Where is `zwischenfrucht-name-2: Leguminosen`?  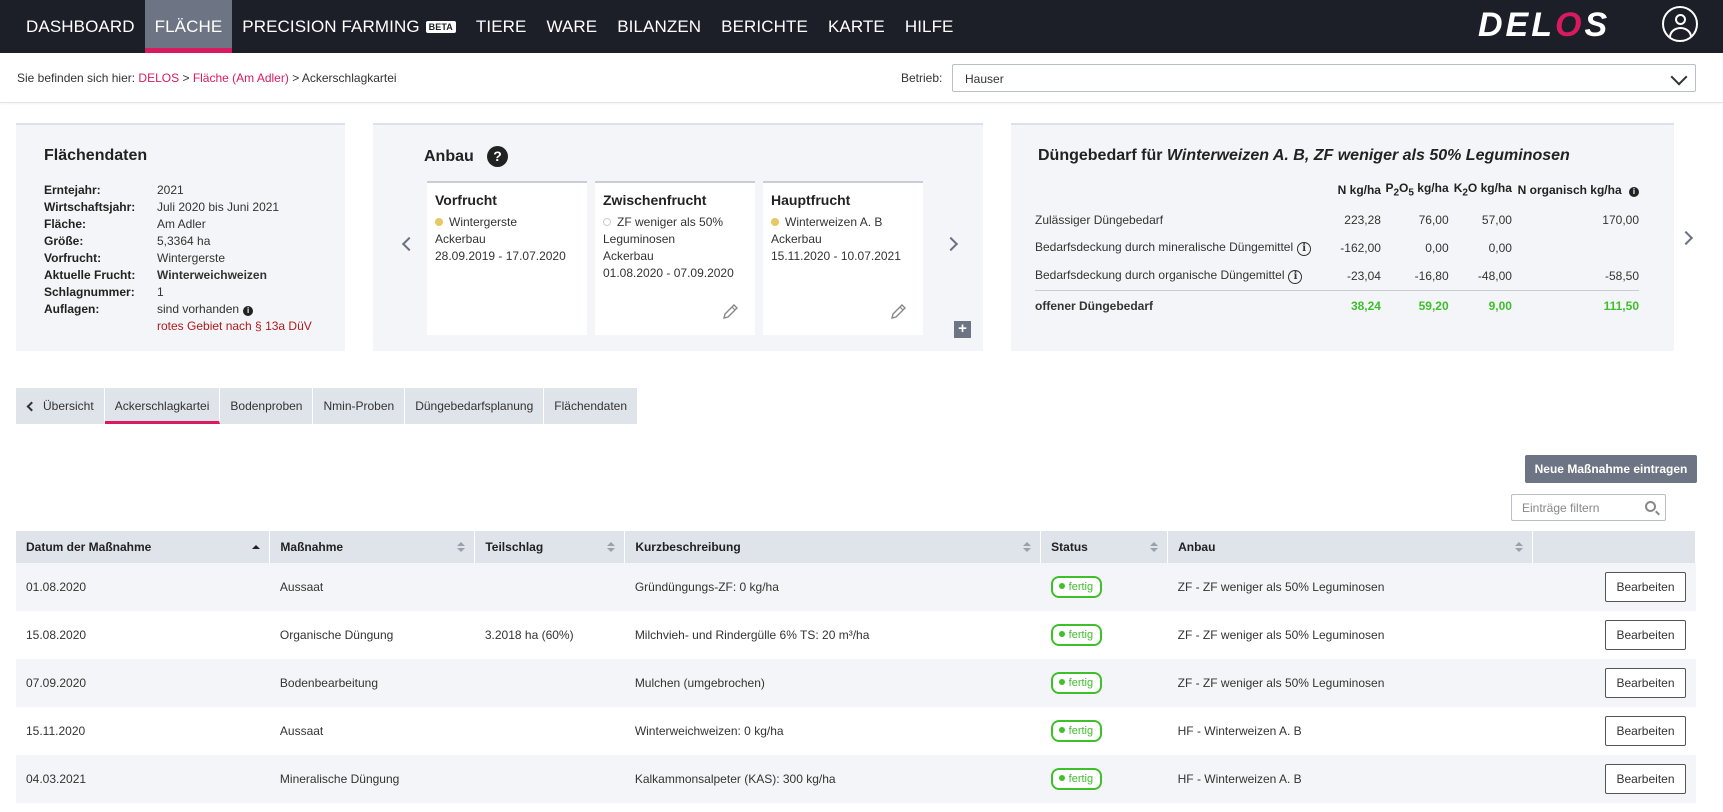
zwischenfrucht-name-2: Leguminosen is located at coordinates (639, 239).